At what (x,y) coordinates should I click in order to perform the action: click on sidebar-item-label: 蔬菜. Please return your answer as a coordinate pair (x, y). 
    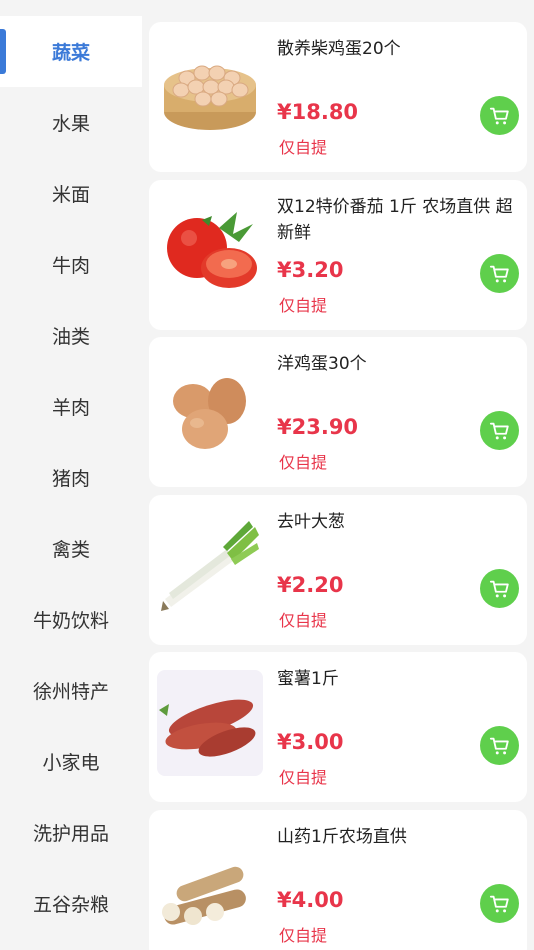
    Looking at the image, I should click on (70, 53).